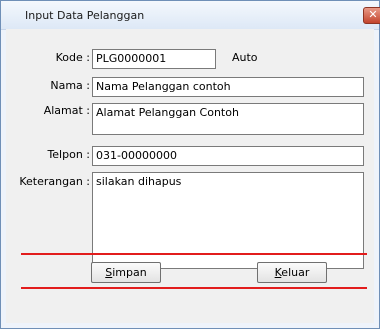 The width and height of the screenshot is (380, 329). I want to click on top-divider, so click(194, 254).